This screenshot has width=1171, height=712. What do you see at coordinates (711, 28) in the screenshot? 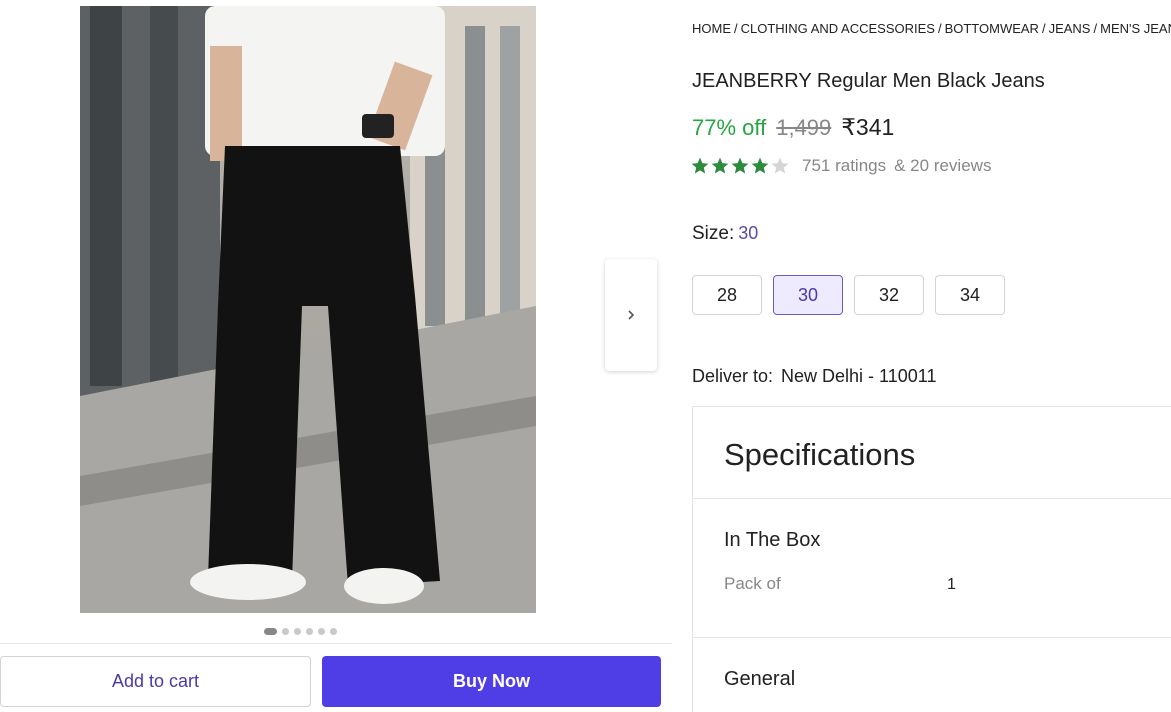
I see `breadcrumb-item: HOME` at bounding box center [711, 28].